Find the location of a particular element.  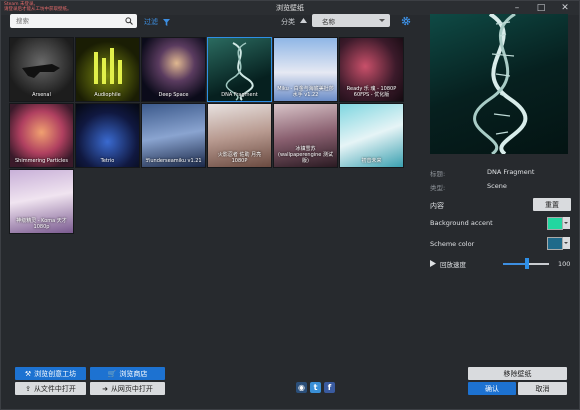

wallpaper-tile-selected: DNA Fragment is located at coordinates (239, 69).